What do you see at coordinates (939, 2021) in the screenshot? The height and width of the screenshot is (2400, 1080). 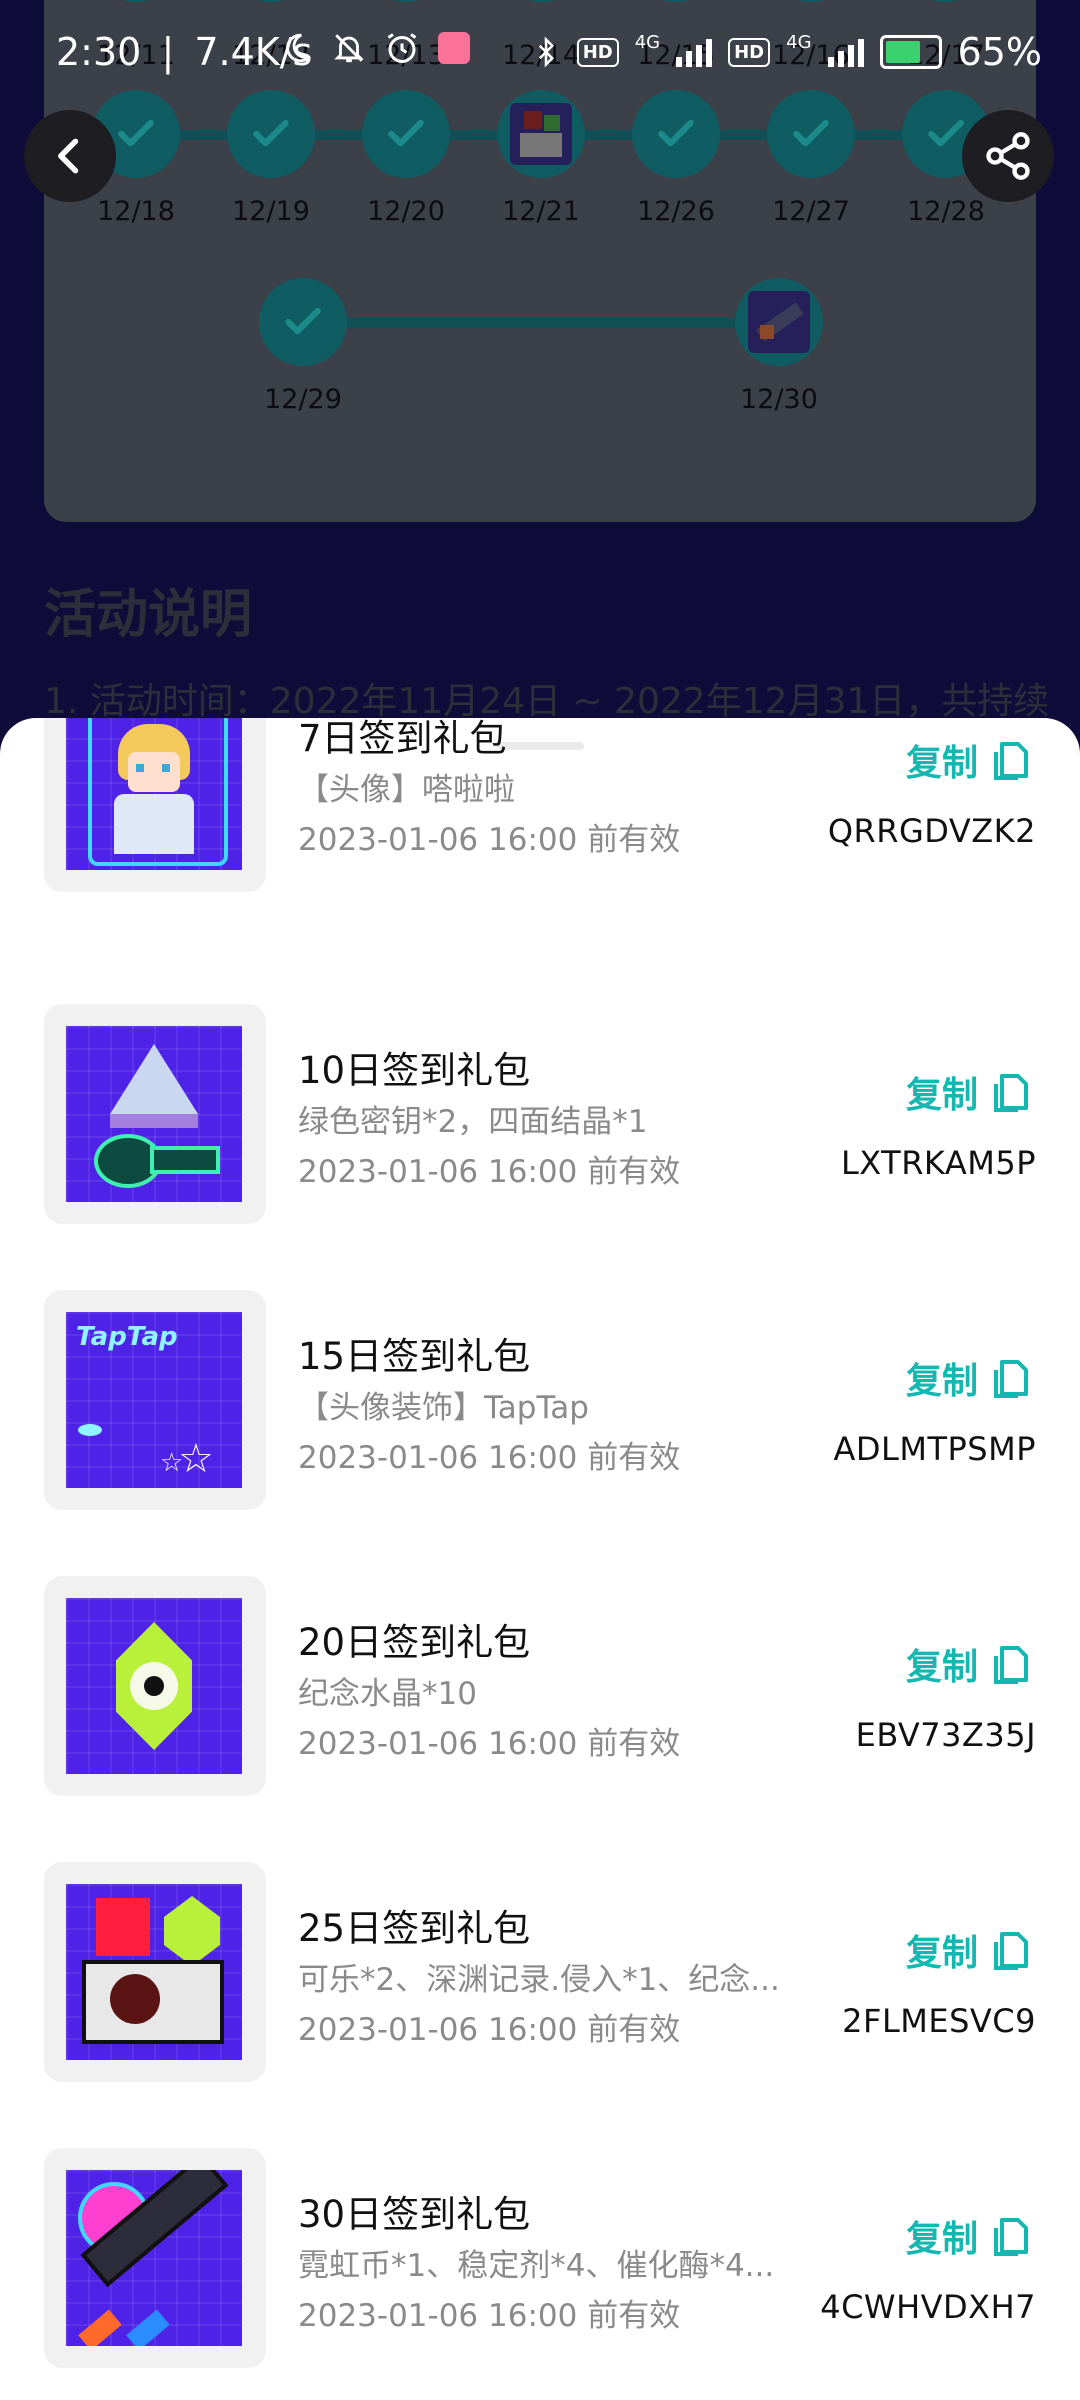 I see `gift-code: 2FLMESVC9` at bounding box center [939, 2021].